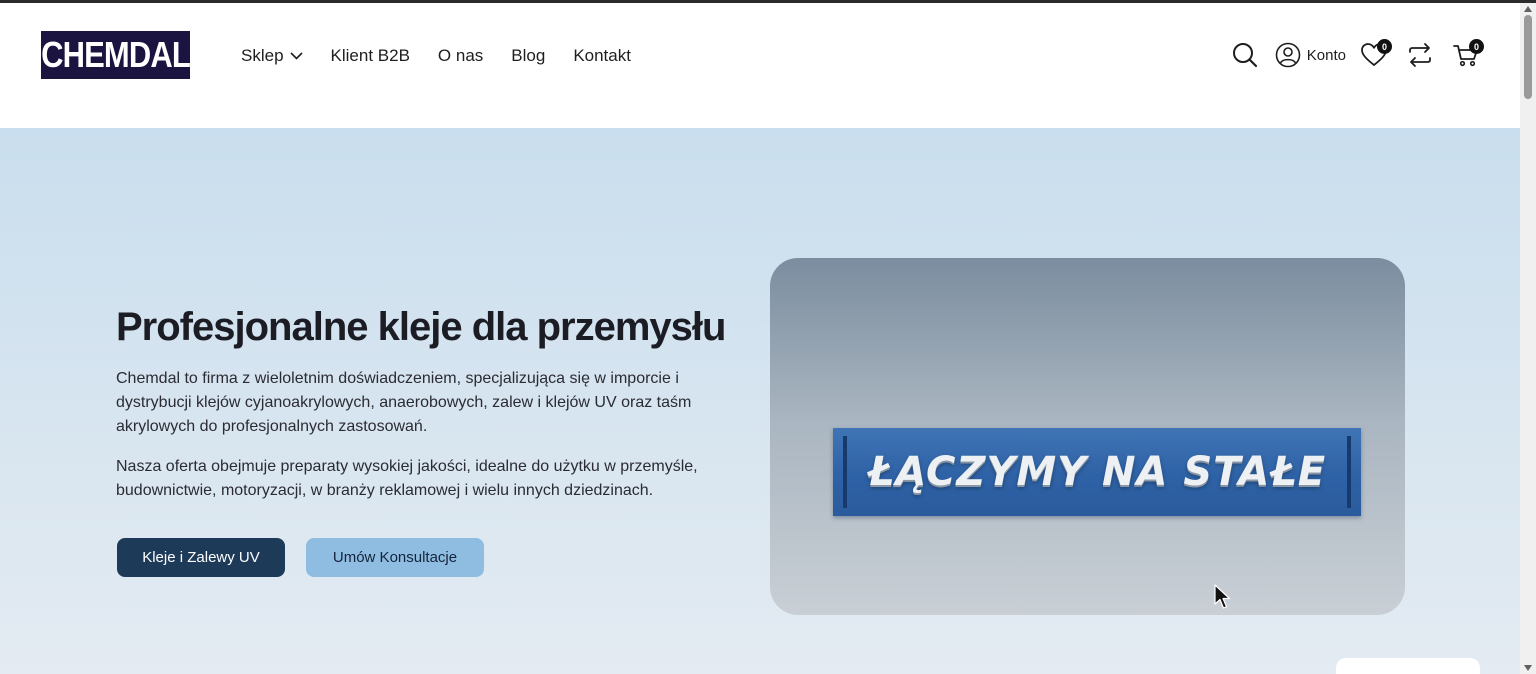 The image size is (1536, 674). Describe the element at coordinates (436, 56) in the screenshot. I see `main-nav: Sklep Klient B2B O nas Blog Kontakt` at that location.